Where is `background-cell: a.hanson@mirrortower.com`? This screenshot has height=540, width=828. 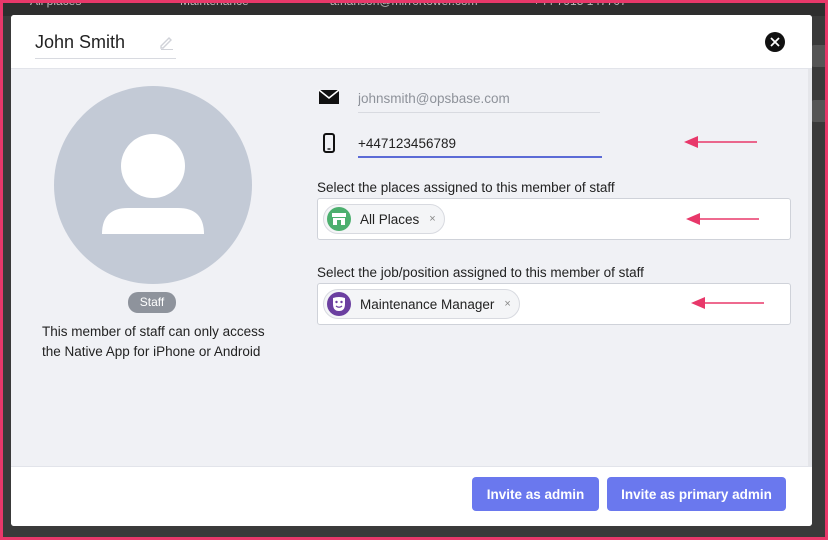 background-cell: a.hanson@mirrortower.com is located at coordinates (404, 4).